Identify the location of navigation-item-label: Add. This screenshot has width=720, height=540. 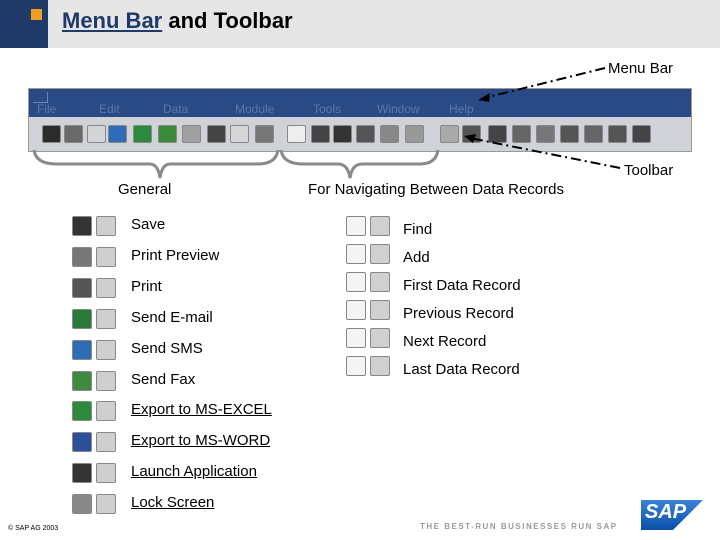
(416, 257).